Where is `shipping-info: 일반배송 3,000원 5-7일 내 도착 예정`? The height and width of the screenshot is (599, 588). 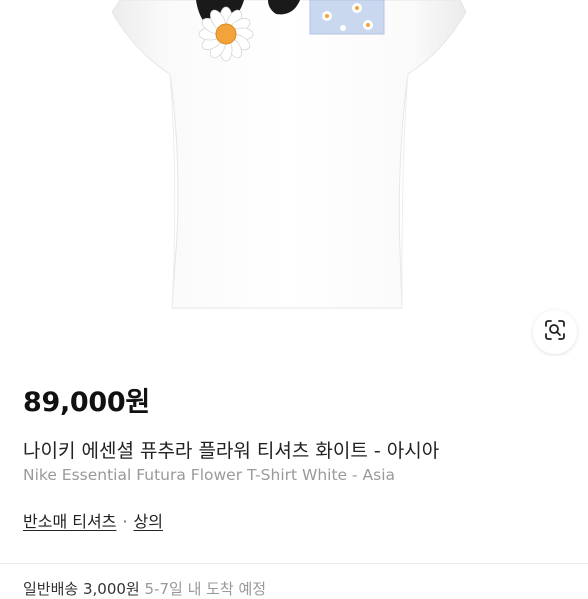 shipping-info: 일반배송 3,000원 5-7일 내 도착 예정 is located at coordinates (144, 588).